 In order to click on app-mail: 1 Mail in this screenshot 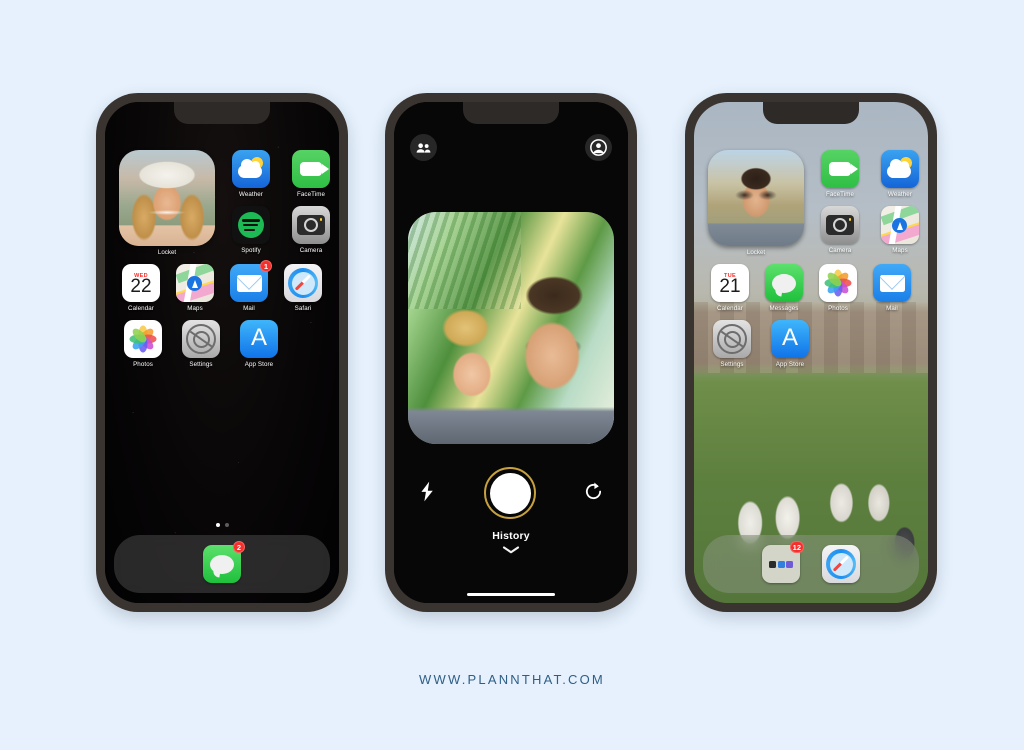, I will do `click(249, 286)`.